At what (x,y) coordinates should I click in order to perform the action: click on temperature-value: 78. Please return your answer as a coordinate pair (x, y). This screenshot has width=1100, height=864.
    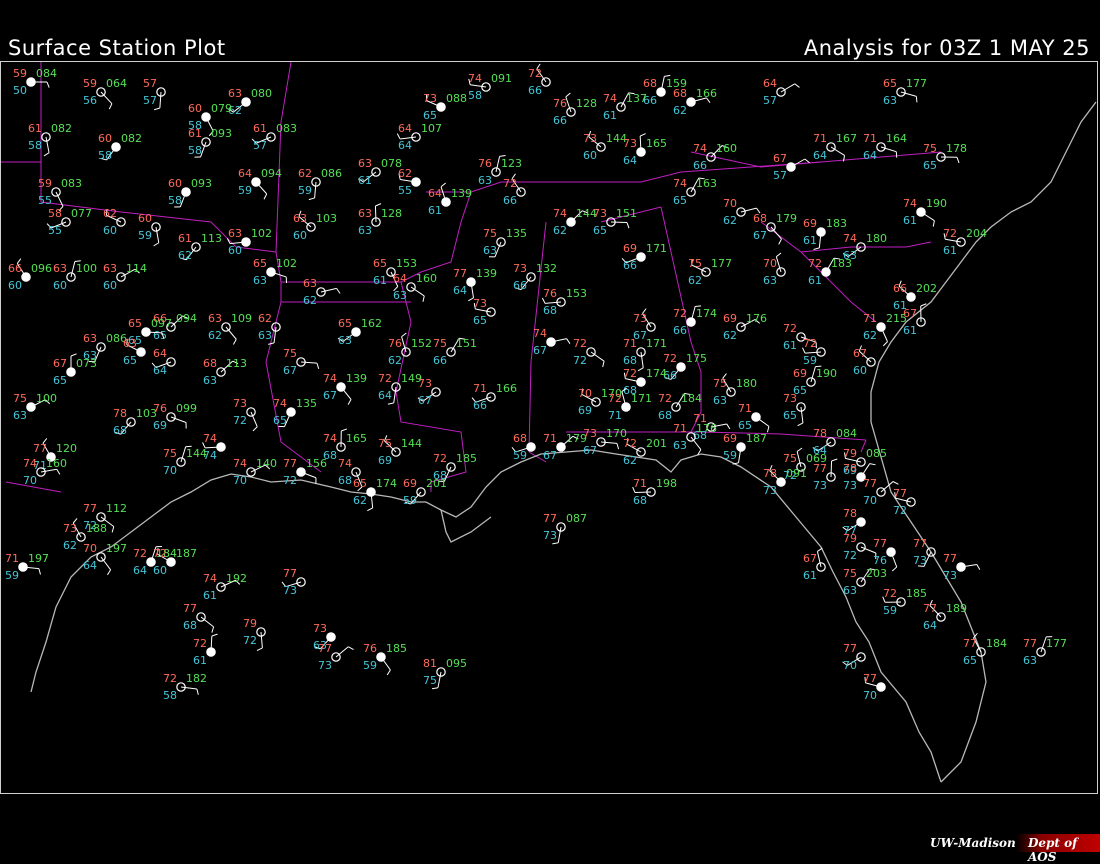
    Looking at the image, I should click on (120, 413).